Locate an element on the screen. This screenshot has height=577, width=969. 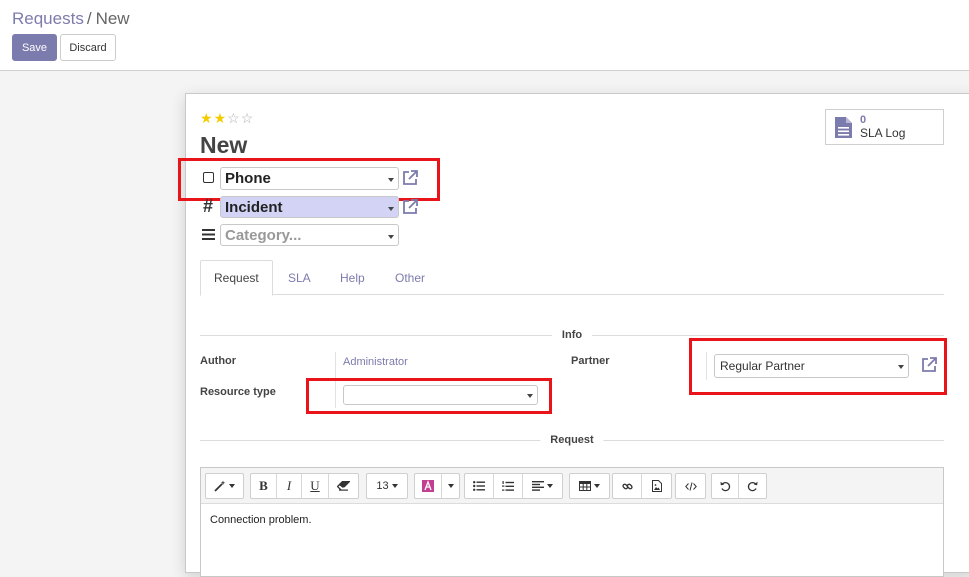
undo-icon is located at coordinates (725, 486).